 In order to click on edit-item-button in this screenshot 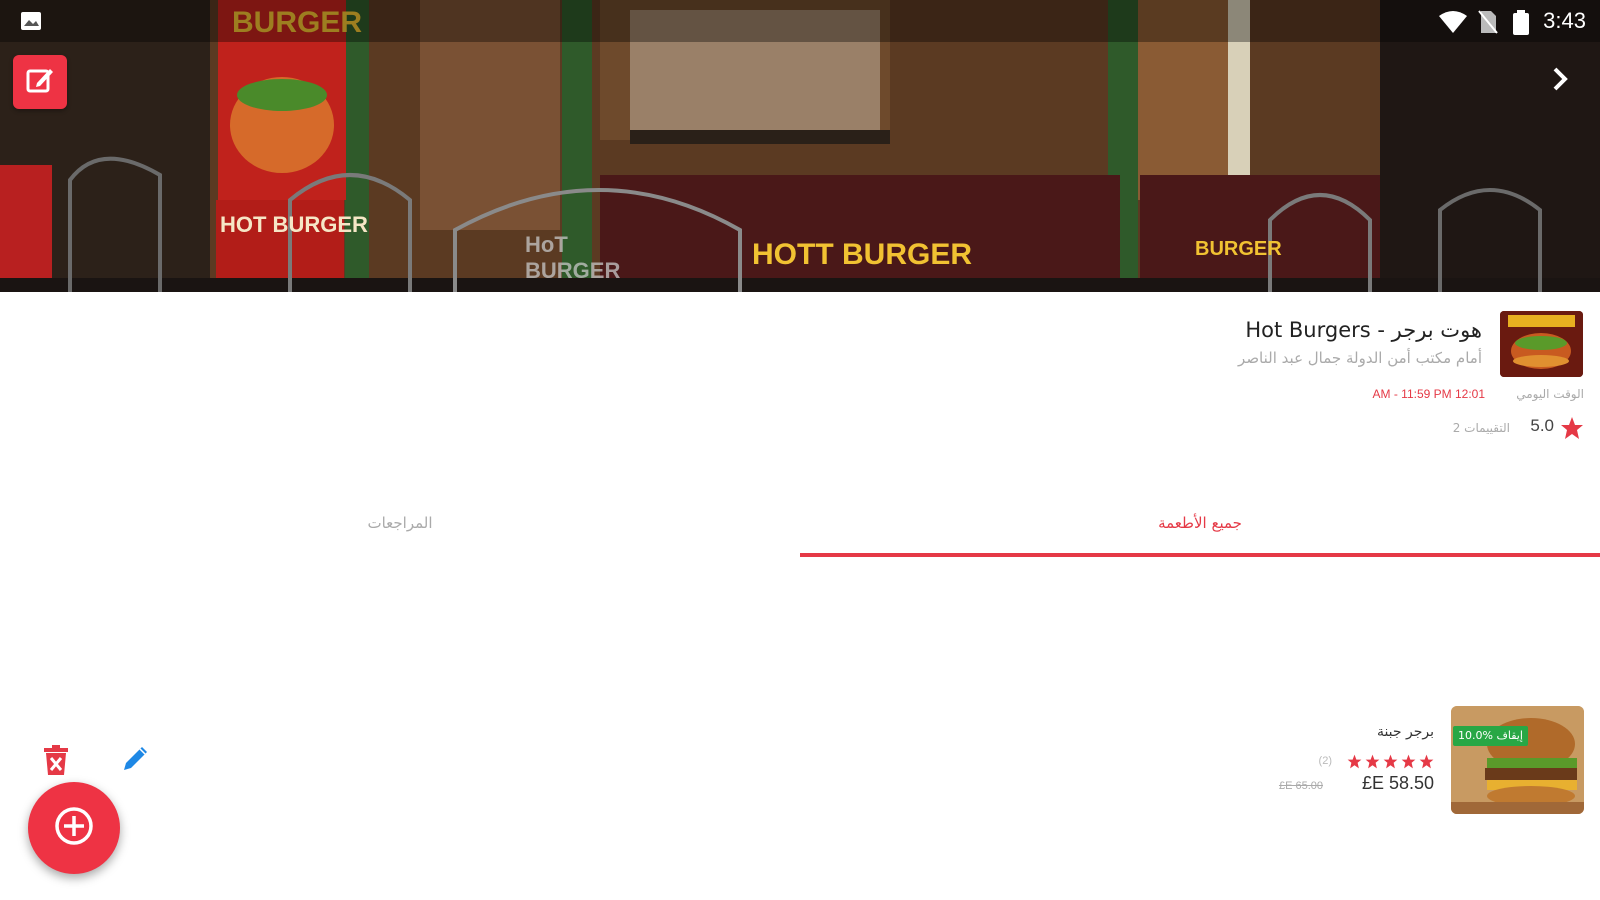, I will do `click(136, 760)`.